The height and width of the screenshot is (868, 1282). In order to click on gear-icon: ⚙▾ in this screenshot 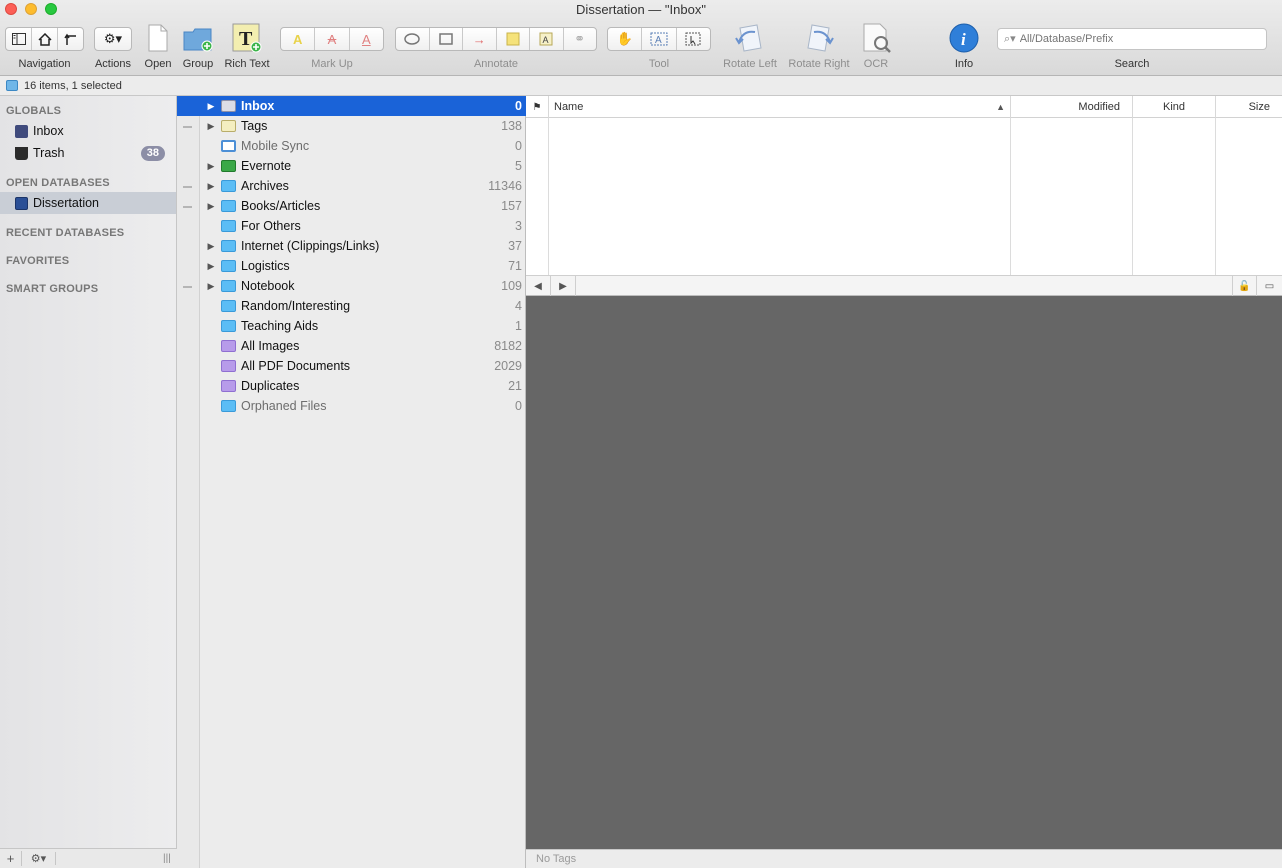, I will do `click(113, 38)`.